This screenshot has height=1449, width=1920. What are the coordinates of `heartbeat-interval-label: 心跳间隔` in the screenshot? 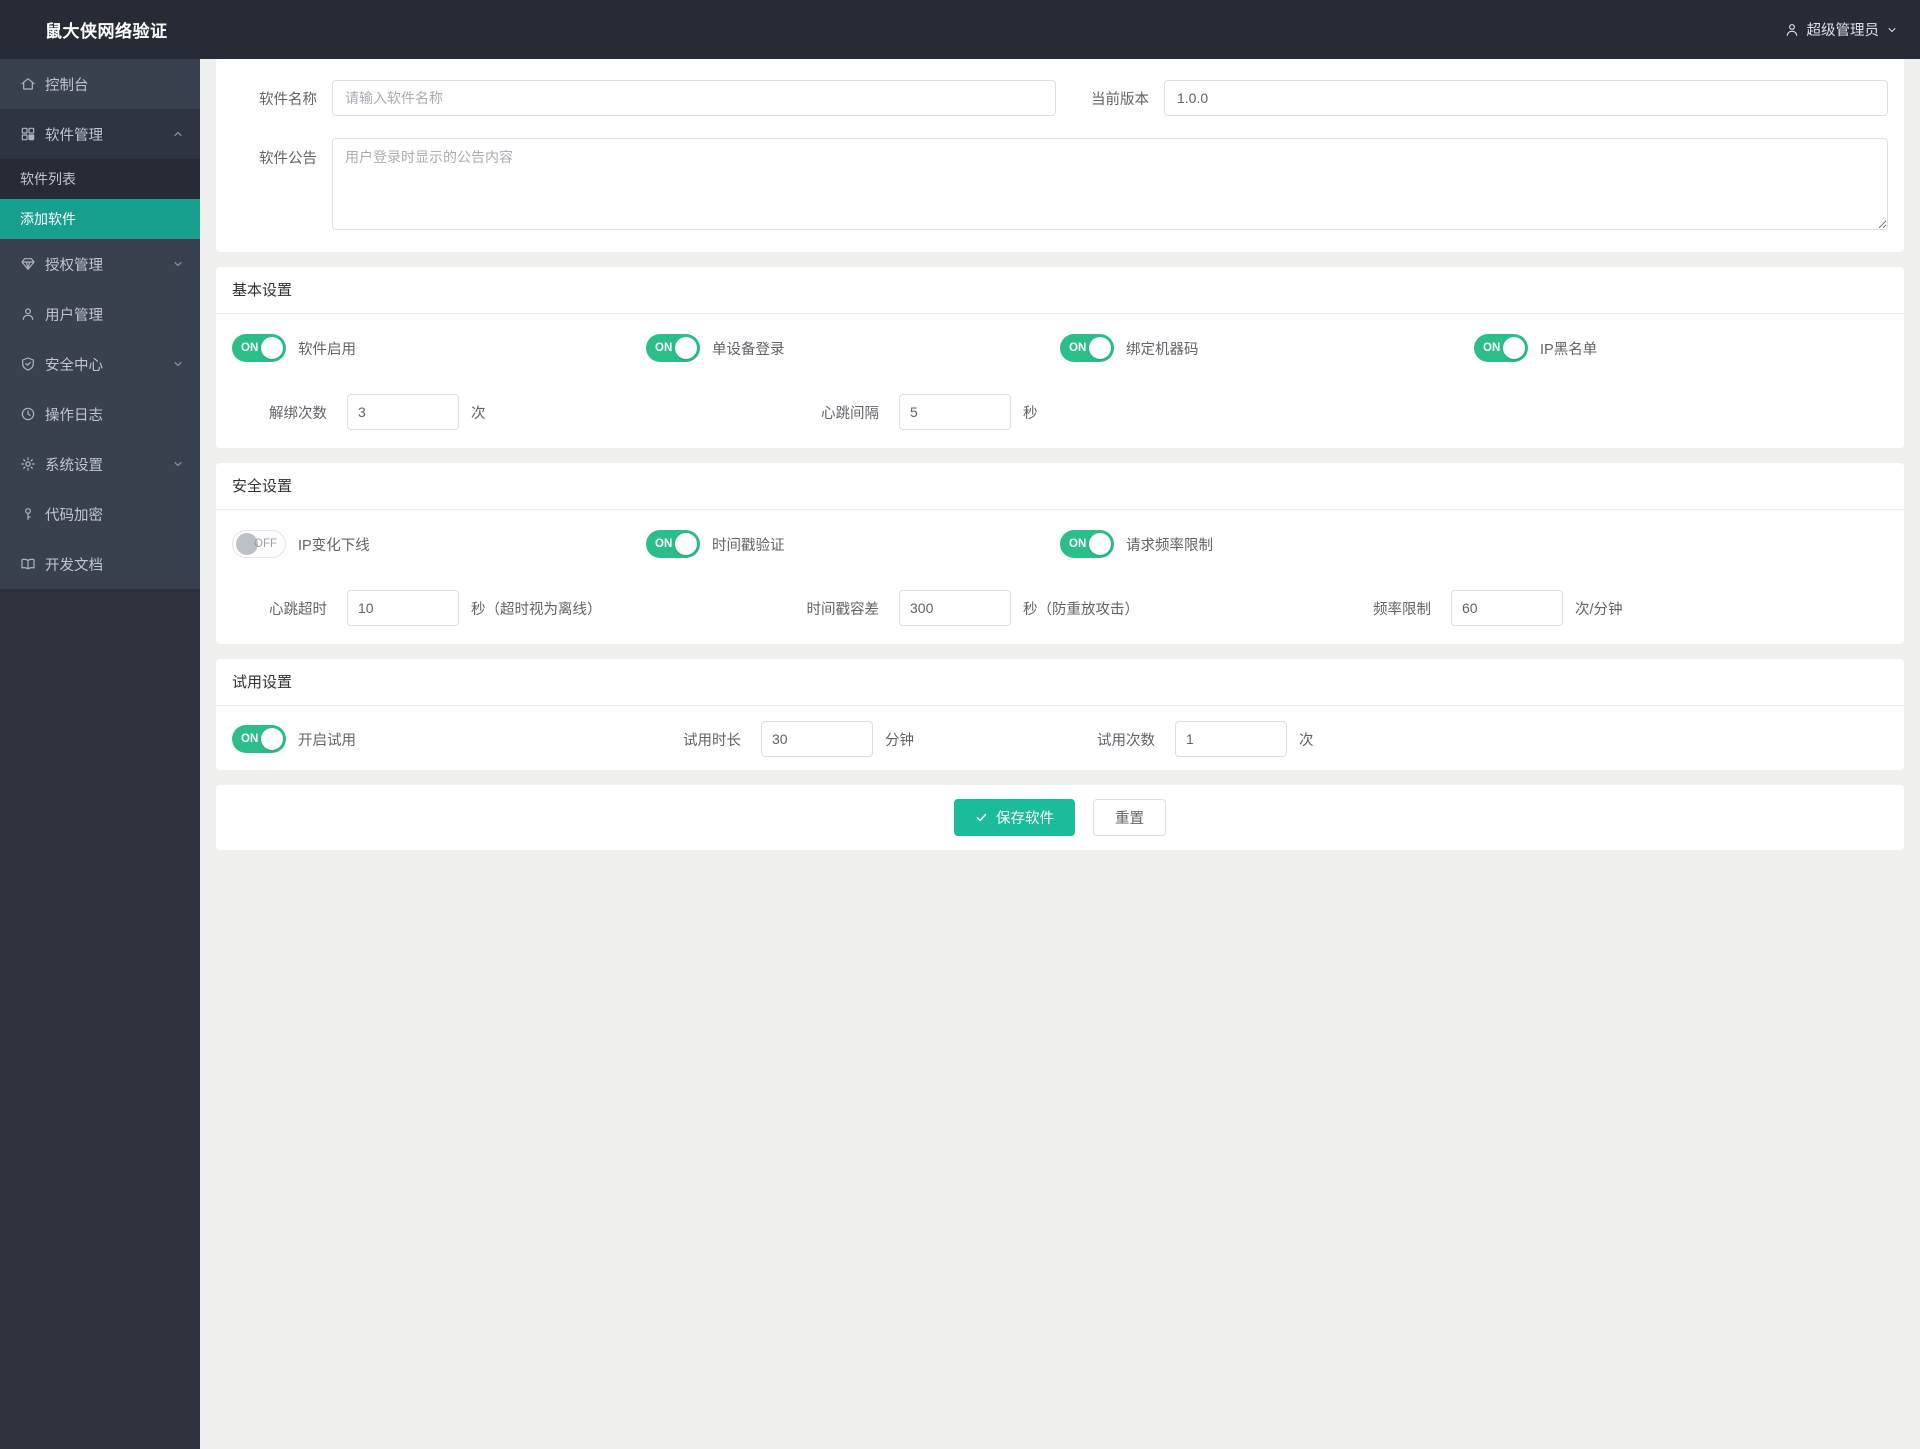 It's located at (850, 413).